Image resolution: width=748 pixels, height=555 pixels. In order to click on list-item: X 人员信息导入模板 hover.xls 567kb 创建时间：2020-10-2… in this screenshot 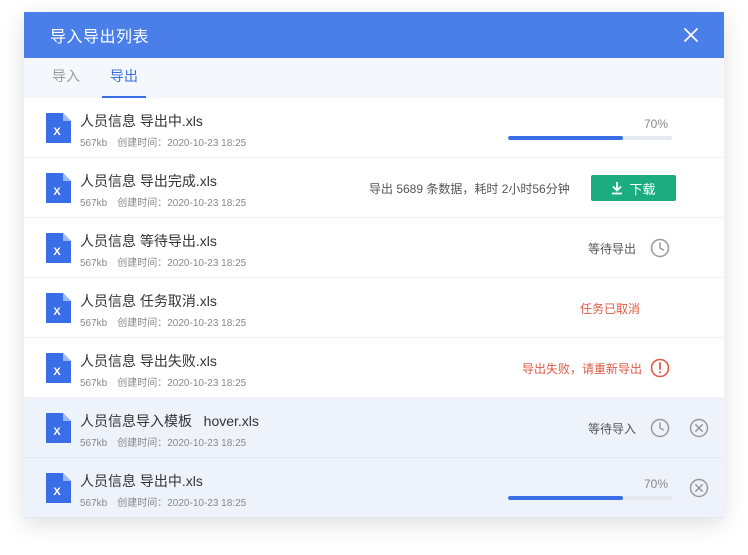, I will do `click(374, 428)`.